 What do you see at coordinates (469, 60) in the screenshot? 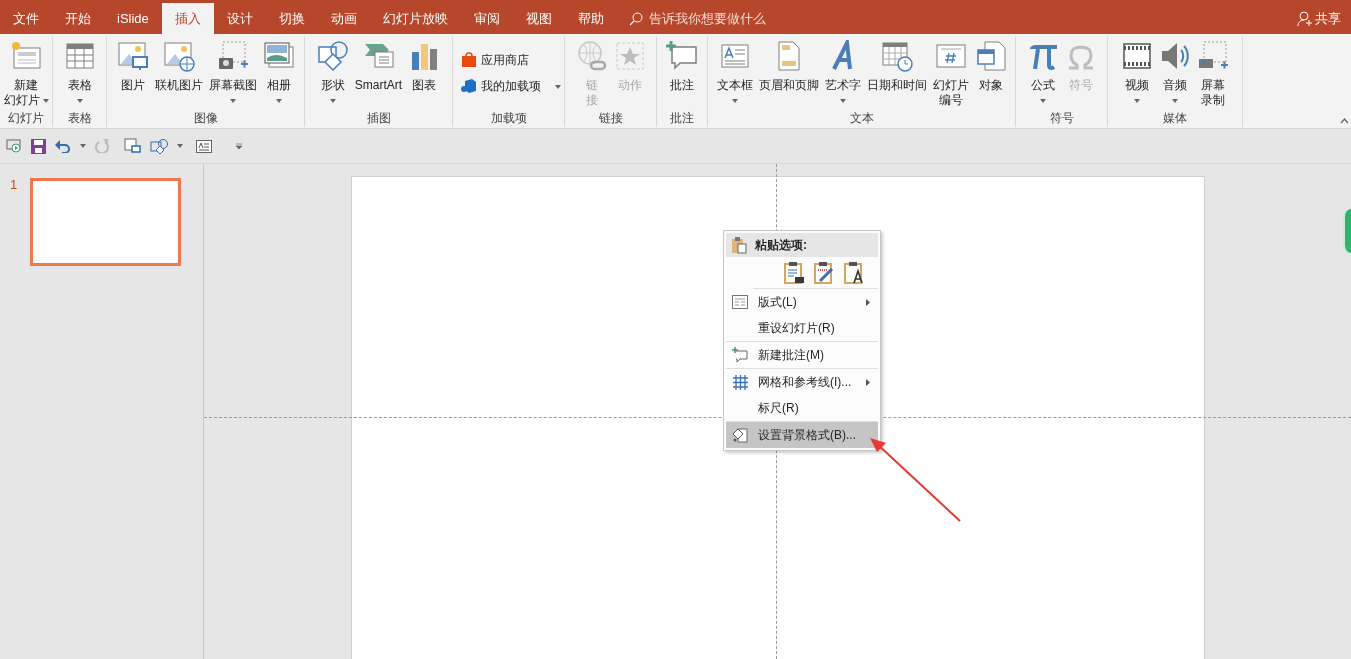
I see `store-bag-icon` at bounding box center [469, 60].